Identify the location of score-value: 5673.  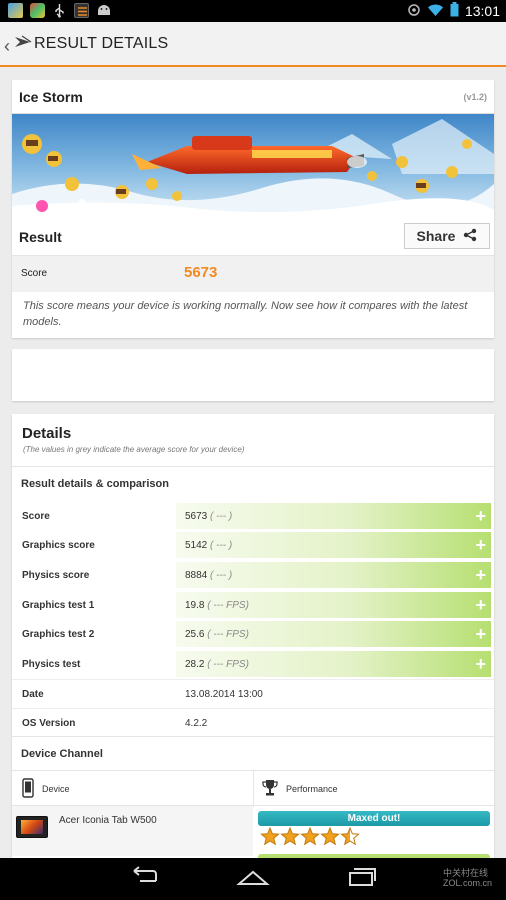
(201, 272).